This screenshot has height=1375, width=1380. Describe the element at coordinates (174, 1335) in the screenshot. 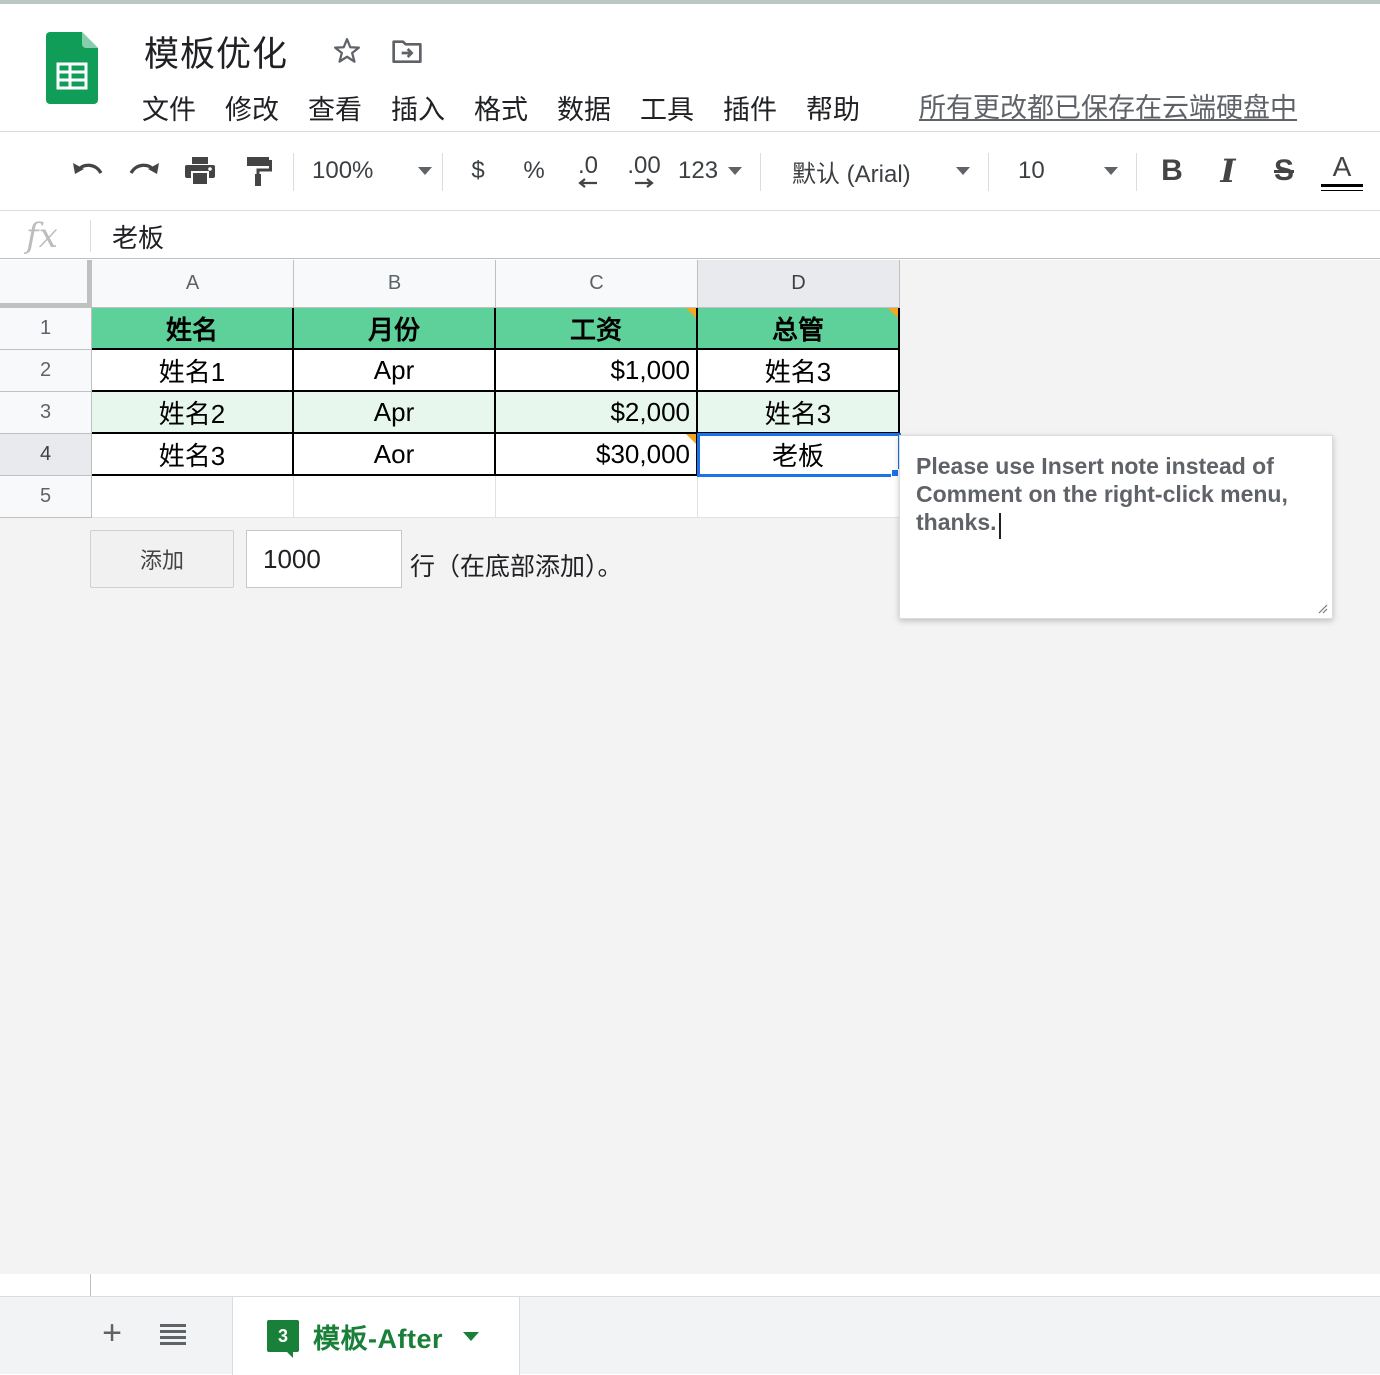

I see `all-sheets-list-icon` at that location.